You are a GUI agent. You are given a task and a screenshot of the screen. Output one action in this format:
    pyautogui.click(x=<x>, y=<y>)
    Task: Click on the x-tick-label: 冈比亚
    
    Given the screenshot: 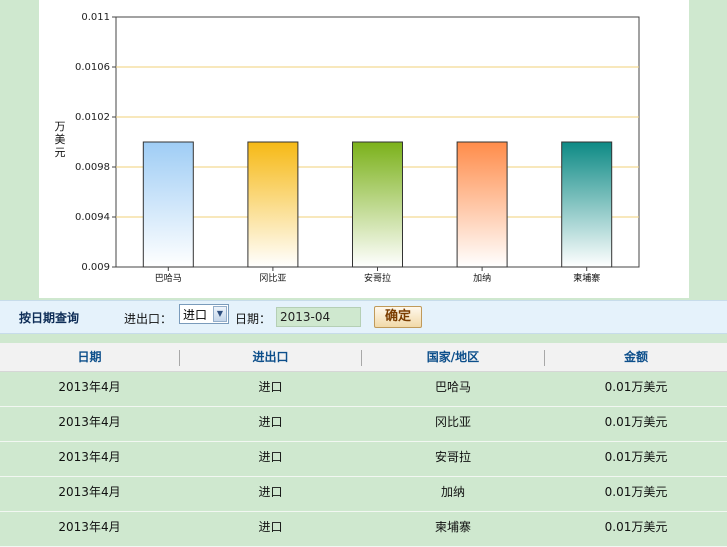 What is the action you would take?
    pyautogui.click(x=272, y=278)
    